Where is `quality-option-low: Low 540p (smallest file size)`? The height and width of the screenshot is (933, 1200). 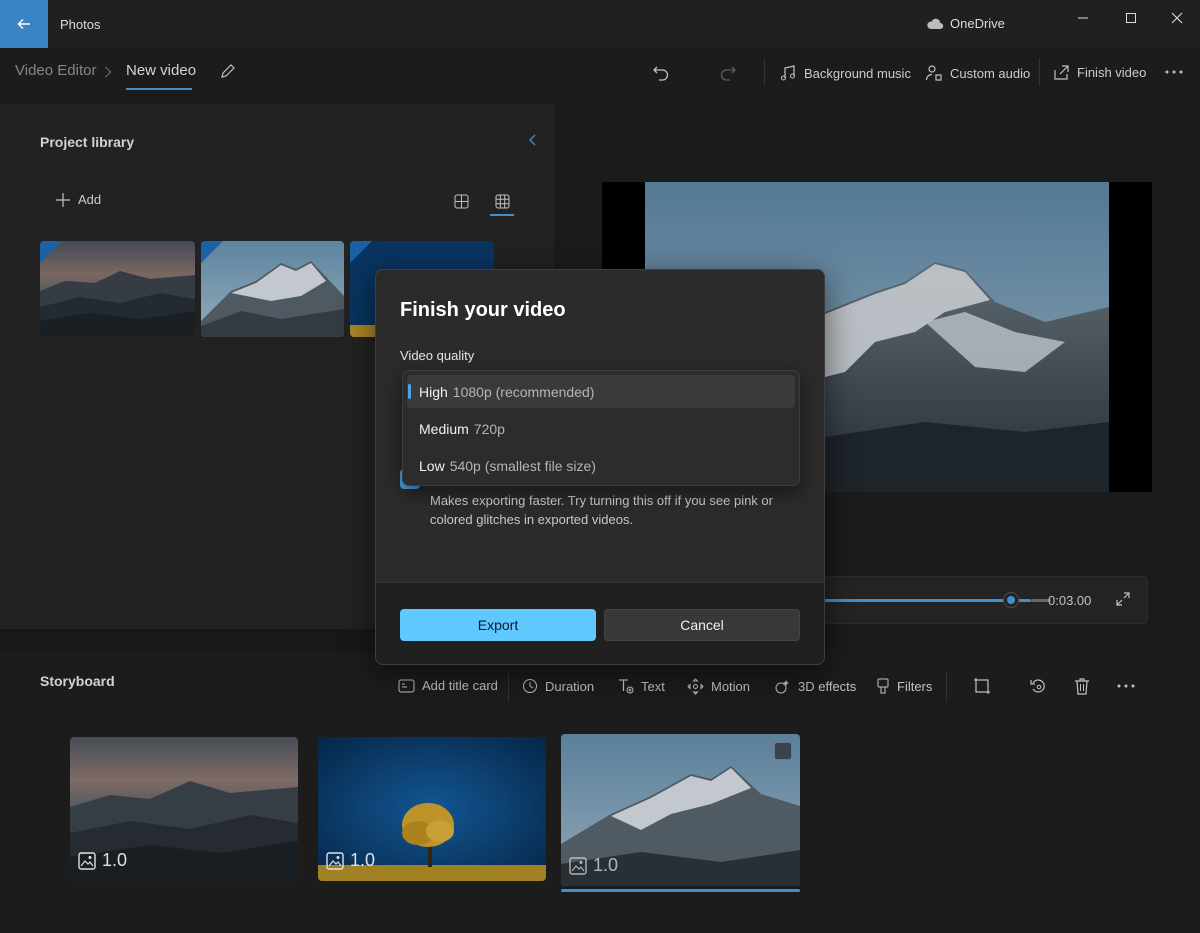 quality-option-low: Low 540p (smallest file size) is located at coordinates (601, 465).